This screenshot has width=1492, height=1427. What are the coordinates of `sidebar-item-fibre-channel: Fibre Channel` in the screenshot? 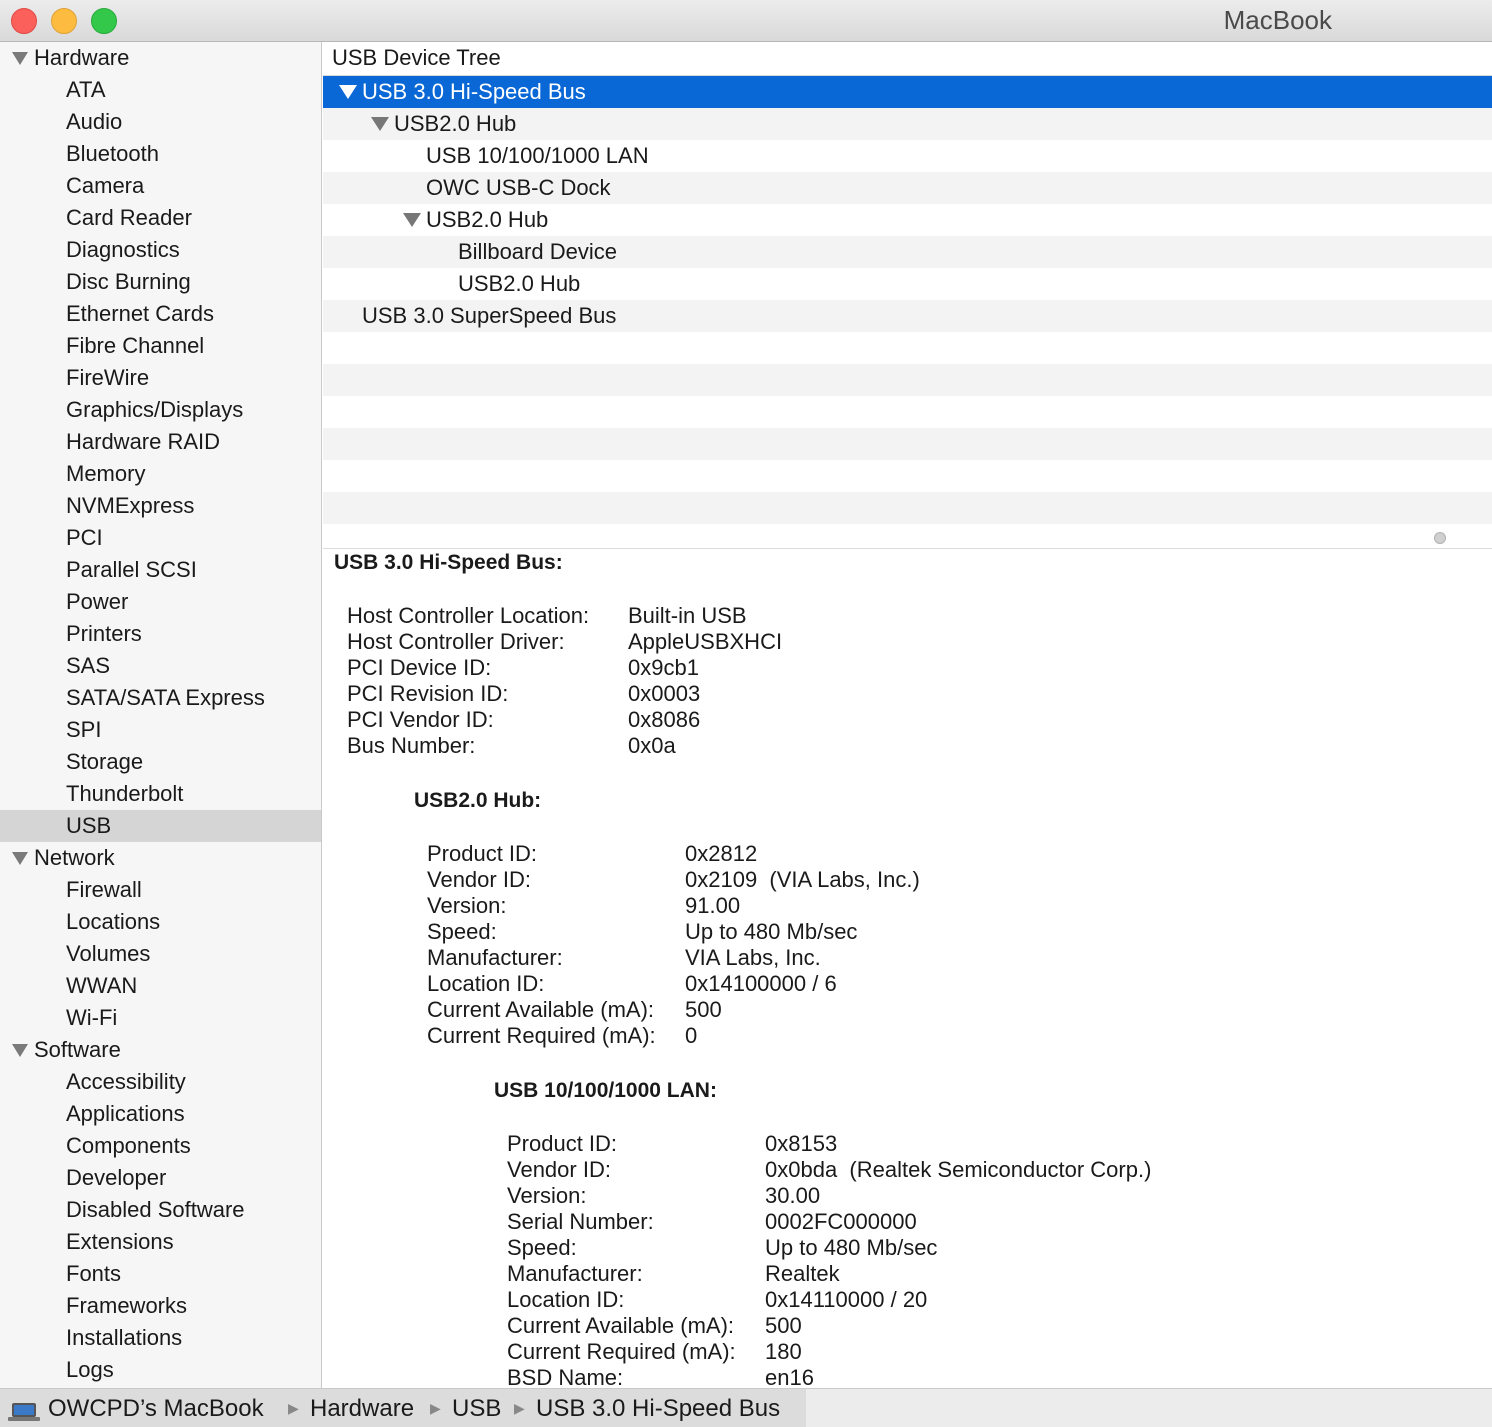 It's located at (160, 346).